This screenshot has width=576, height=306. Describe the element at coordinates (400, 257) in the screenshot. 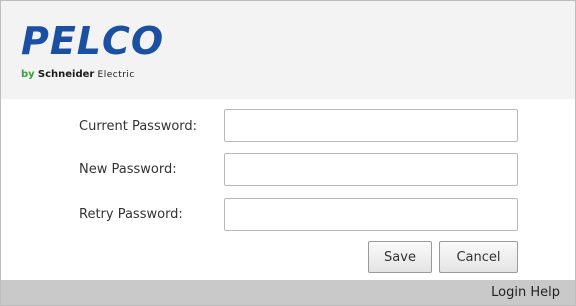

I see `save-button: Save` at that location.